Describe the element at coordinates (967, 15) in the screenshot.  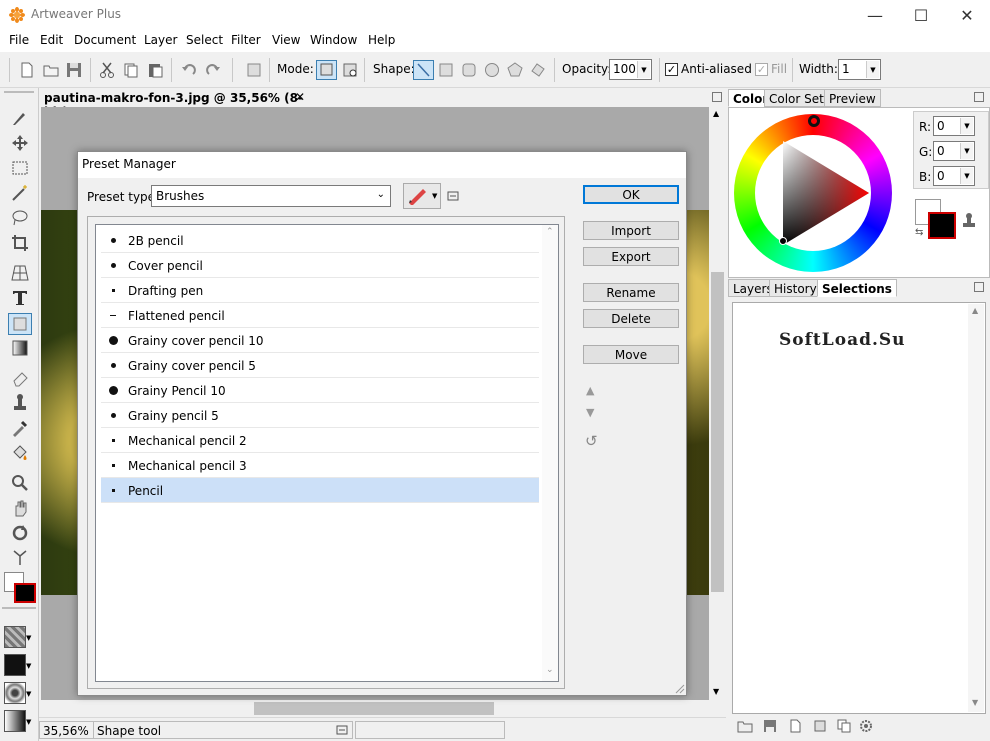
I see `close-window-button: ✕` at that location.